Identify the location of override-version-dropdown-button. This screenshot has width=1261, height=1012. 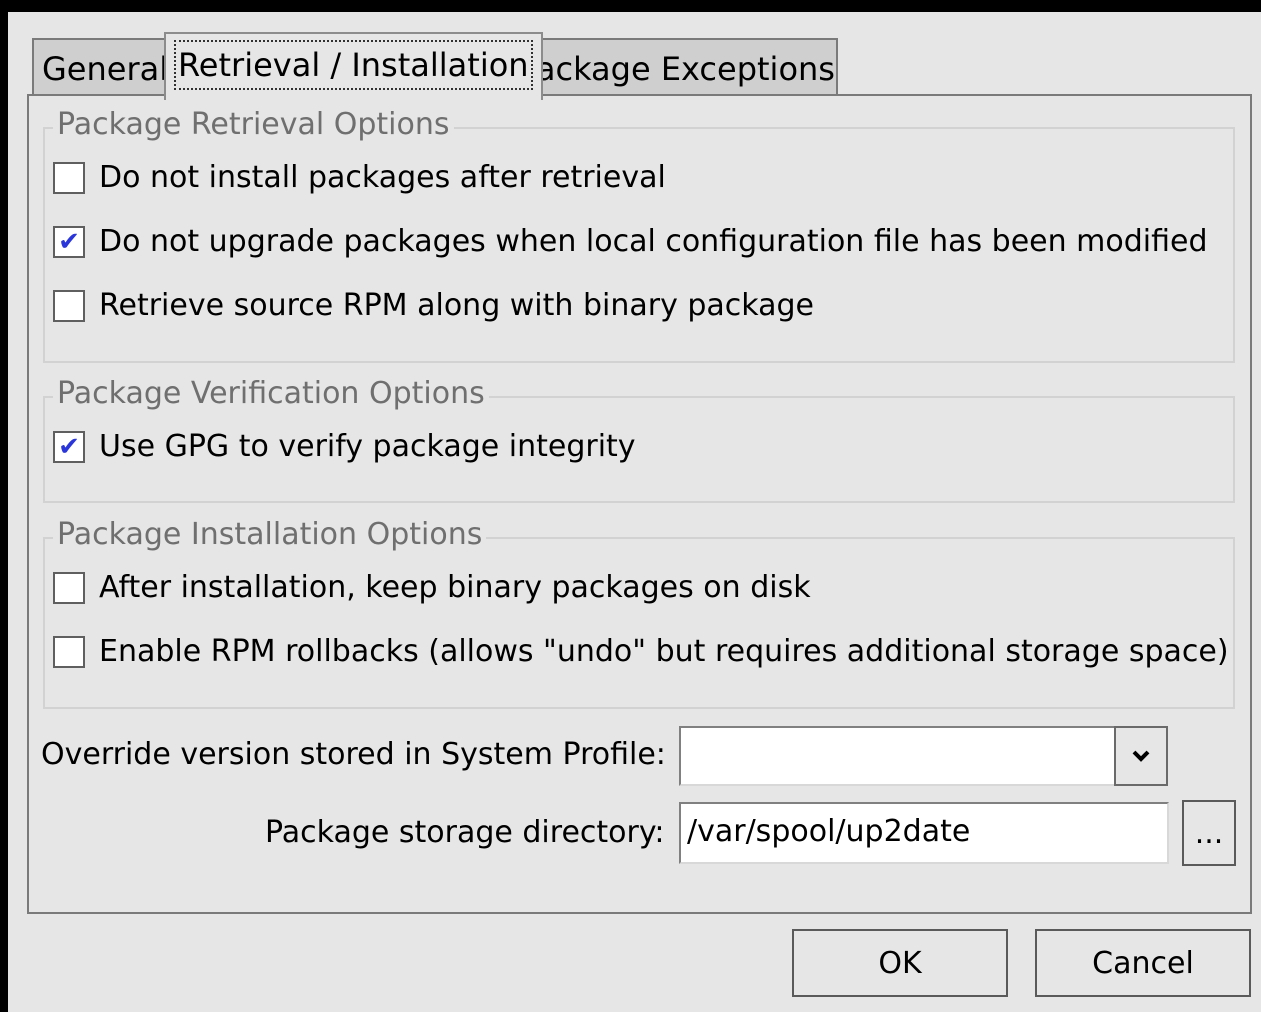
(1141, 756).